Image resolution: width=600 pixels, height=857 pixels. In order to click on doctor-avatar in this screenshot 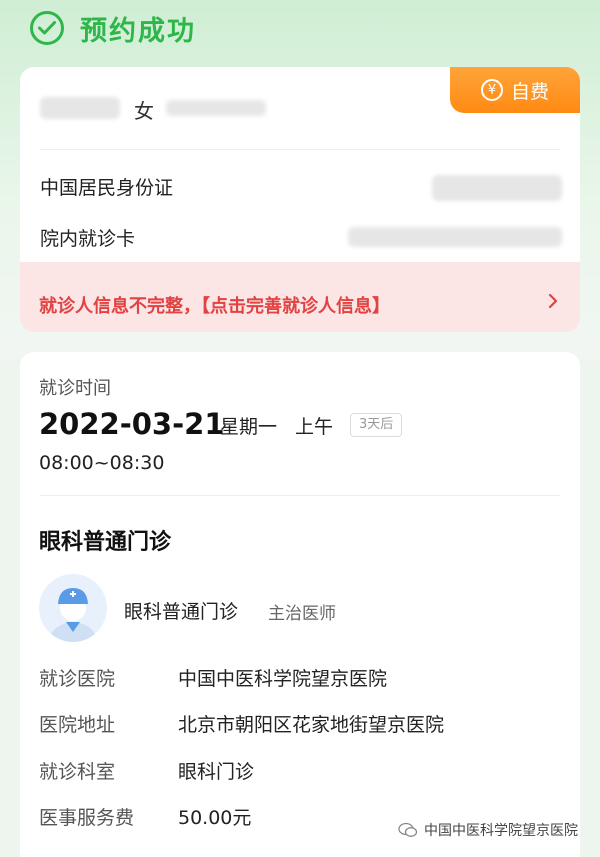, I will do `click(73, 608)`.